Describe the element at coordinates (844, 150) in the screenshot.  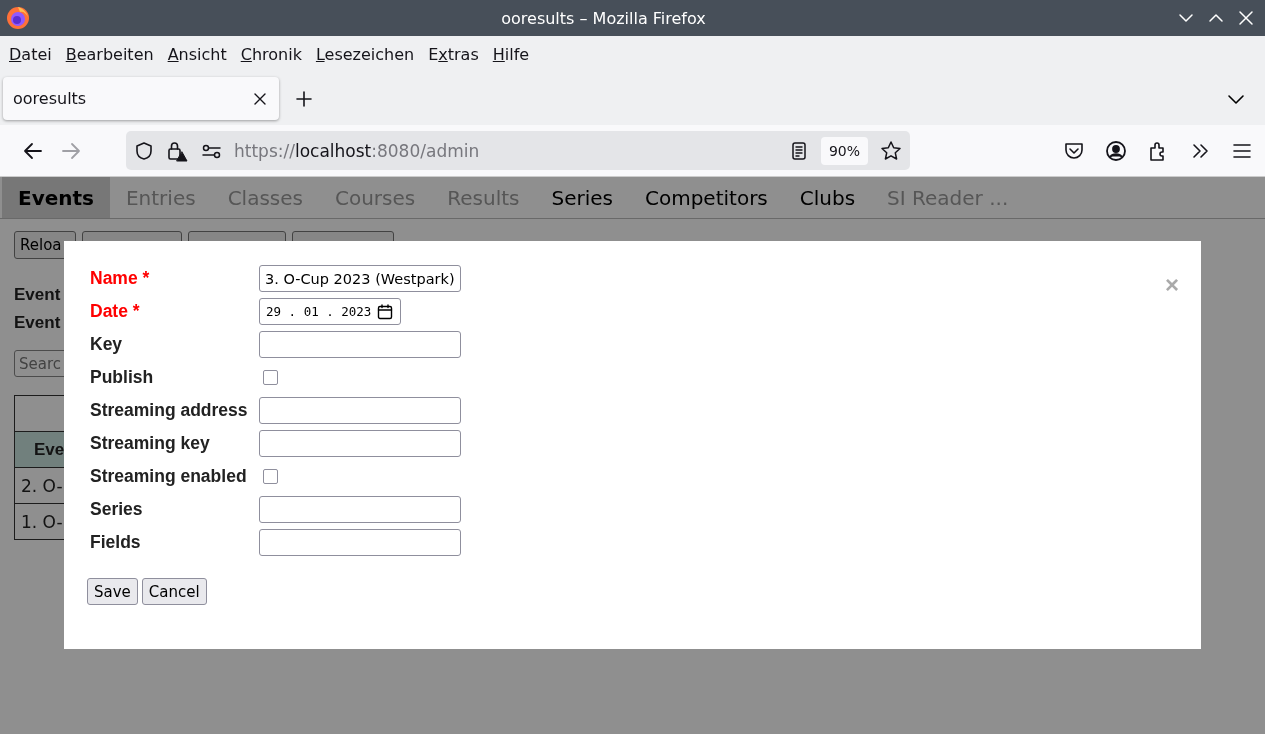
I see `zoom-badge: 90%` at that location.